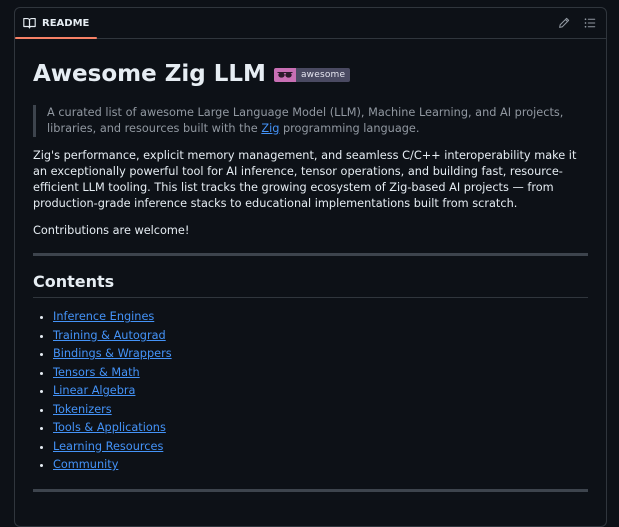 This screenshot has height=527, width=619. What do you see at coordinates (109, 427) in the screenshot?
I see `toc-link-tools-applications: Tools & Applications` at bounding box center [109, 427].